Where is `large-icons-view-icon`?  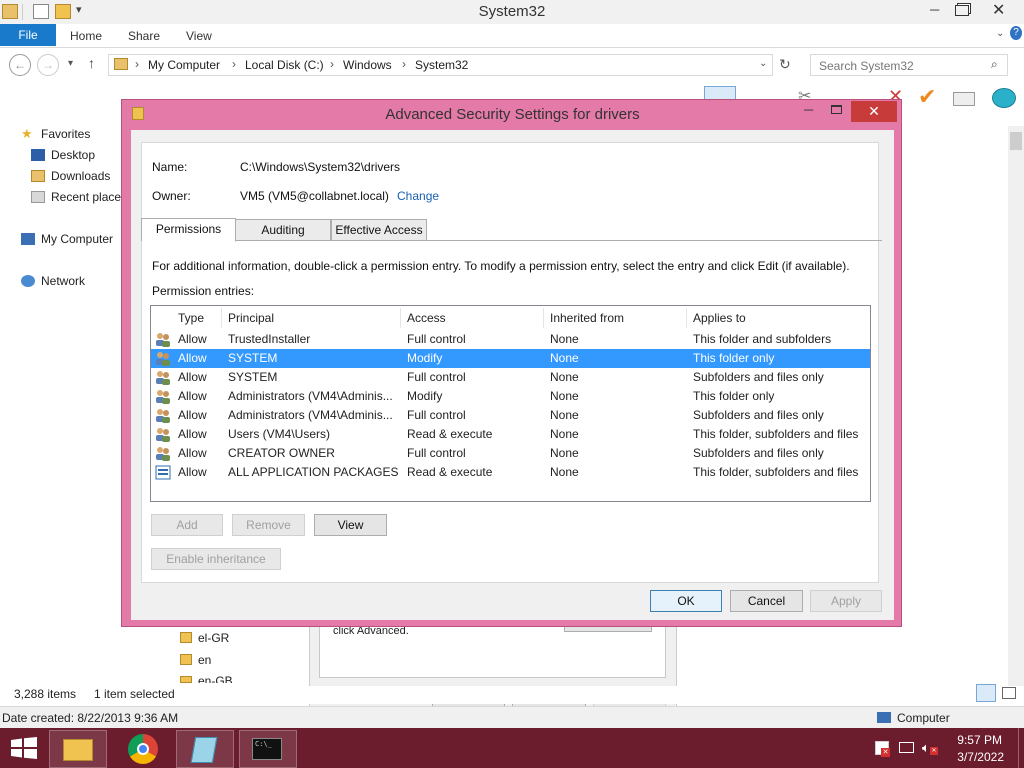 large-icons-view-icon is located at coordinates (1009, 693).